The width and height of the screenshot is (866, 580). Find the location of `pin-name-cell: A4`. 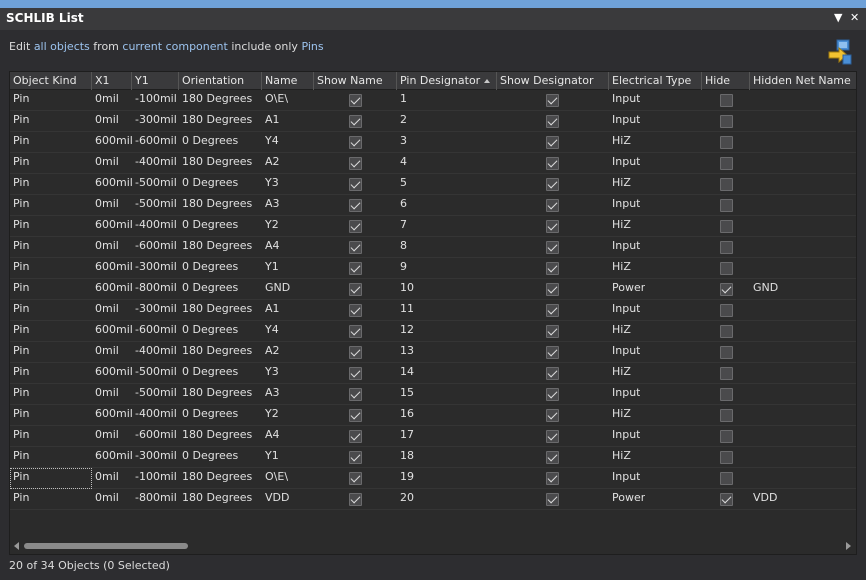

pin-name-cell: A4 is located at coordinates (271, 436).